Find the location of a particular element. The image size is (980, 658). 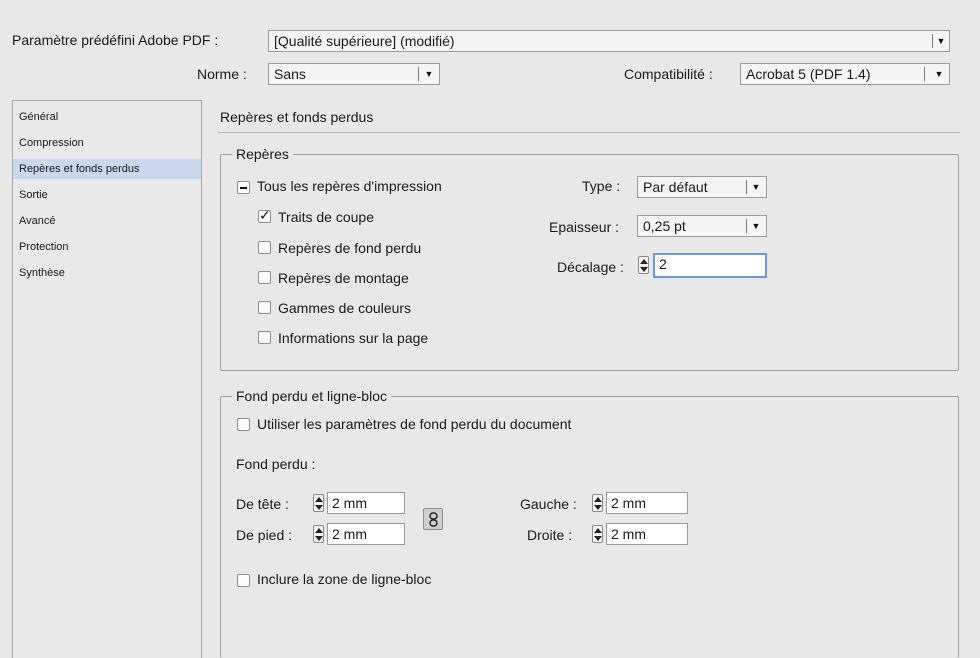

color-bars-checkbox is located at coordinates (264, 307).